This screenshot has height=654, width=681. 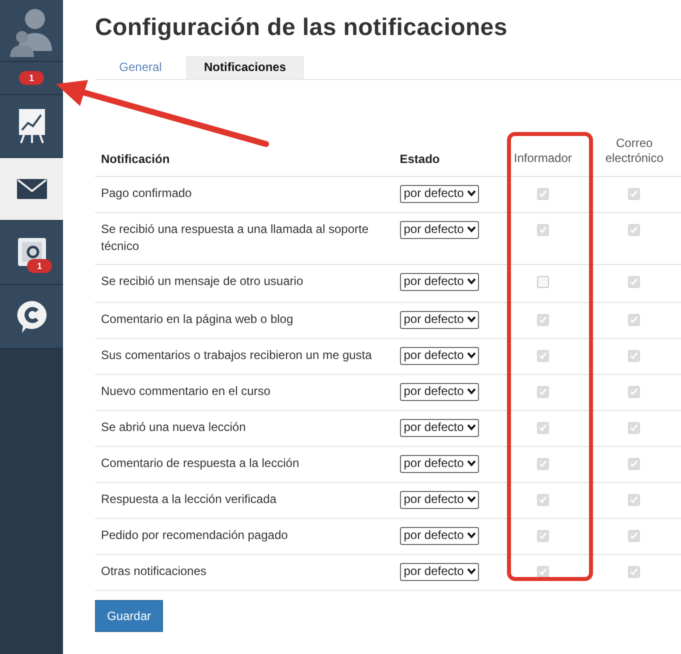 I want to click on mail-icon, so click(x=31, y=189).